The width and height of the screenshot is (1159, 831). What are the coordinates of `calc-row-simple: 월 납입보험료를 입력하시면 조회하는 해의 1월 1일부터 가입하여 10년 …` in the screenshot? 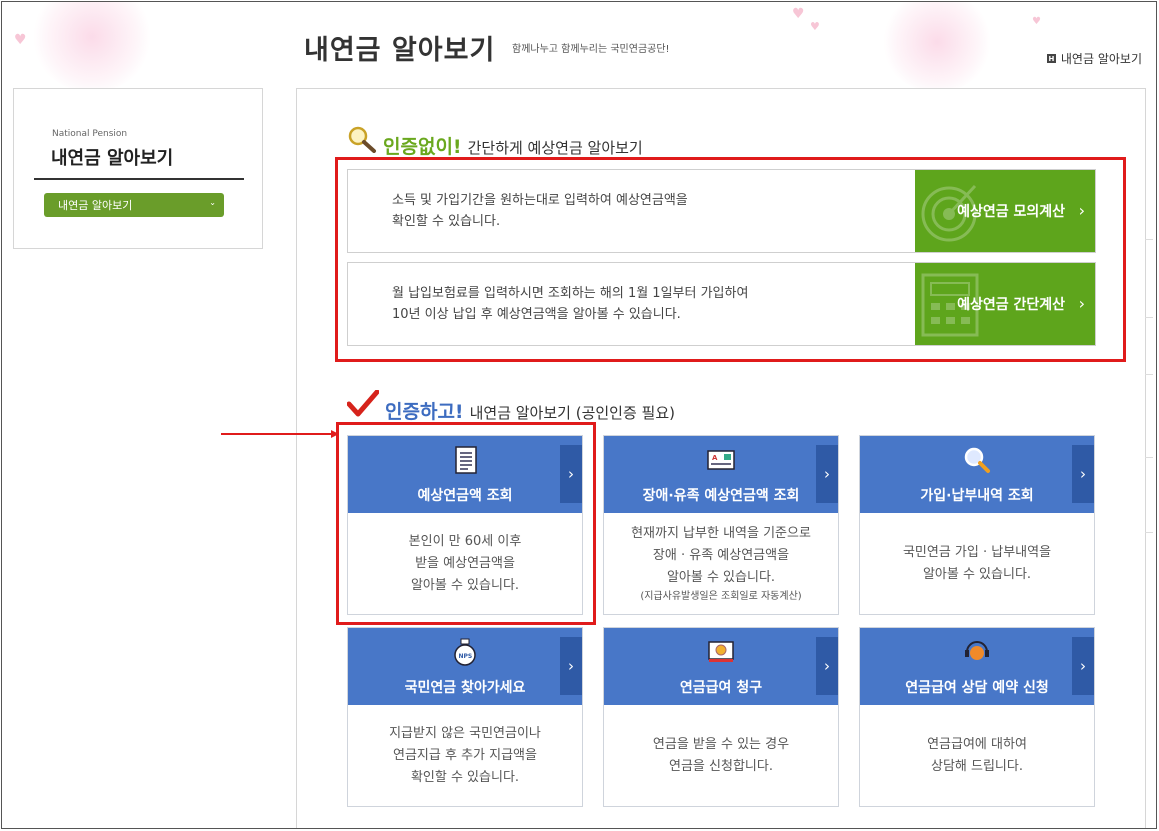 It's located at (721, 304).